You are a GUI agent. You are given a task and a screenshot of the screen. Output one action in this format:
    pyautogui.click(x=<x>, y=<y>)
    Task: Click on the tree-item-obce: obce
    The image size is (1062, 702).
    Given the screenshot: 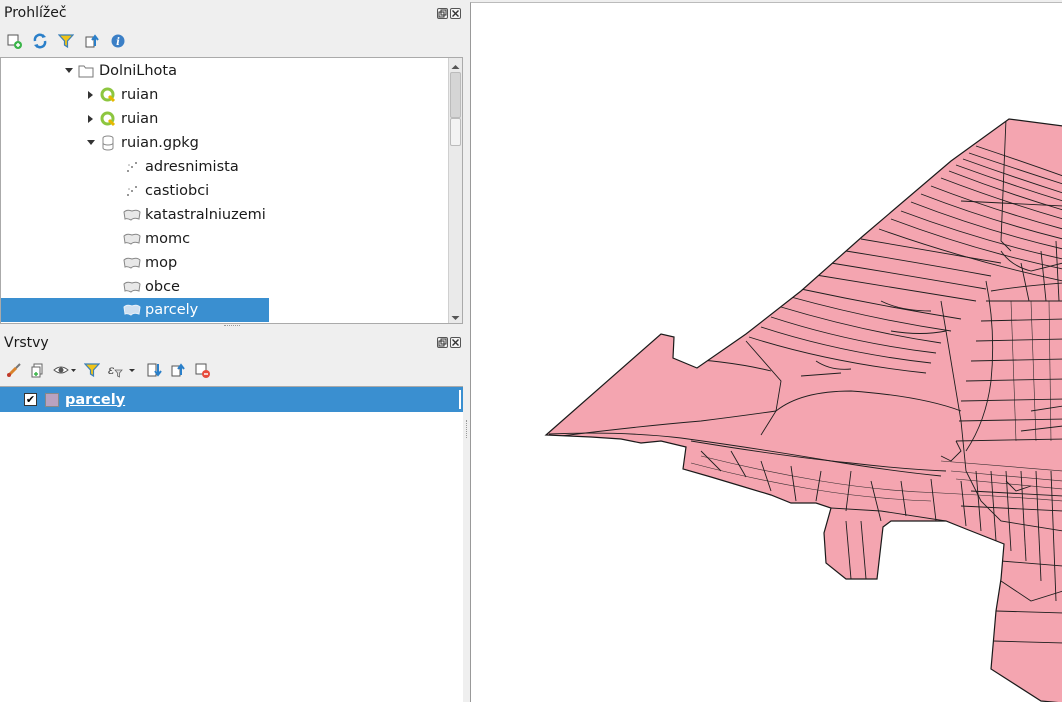 What is the action you would take?
    pyautogui.click(x=150, y=287)
    